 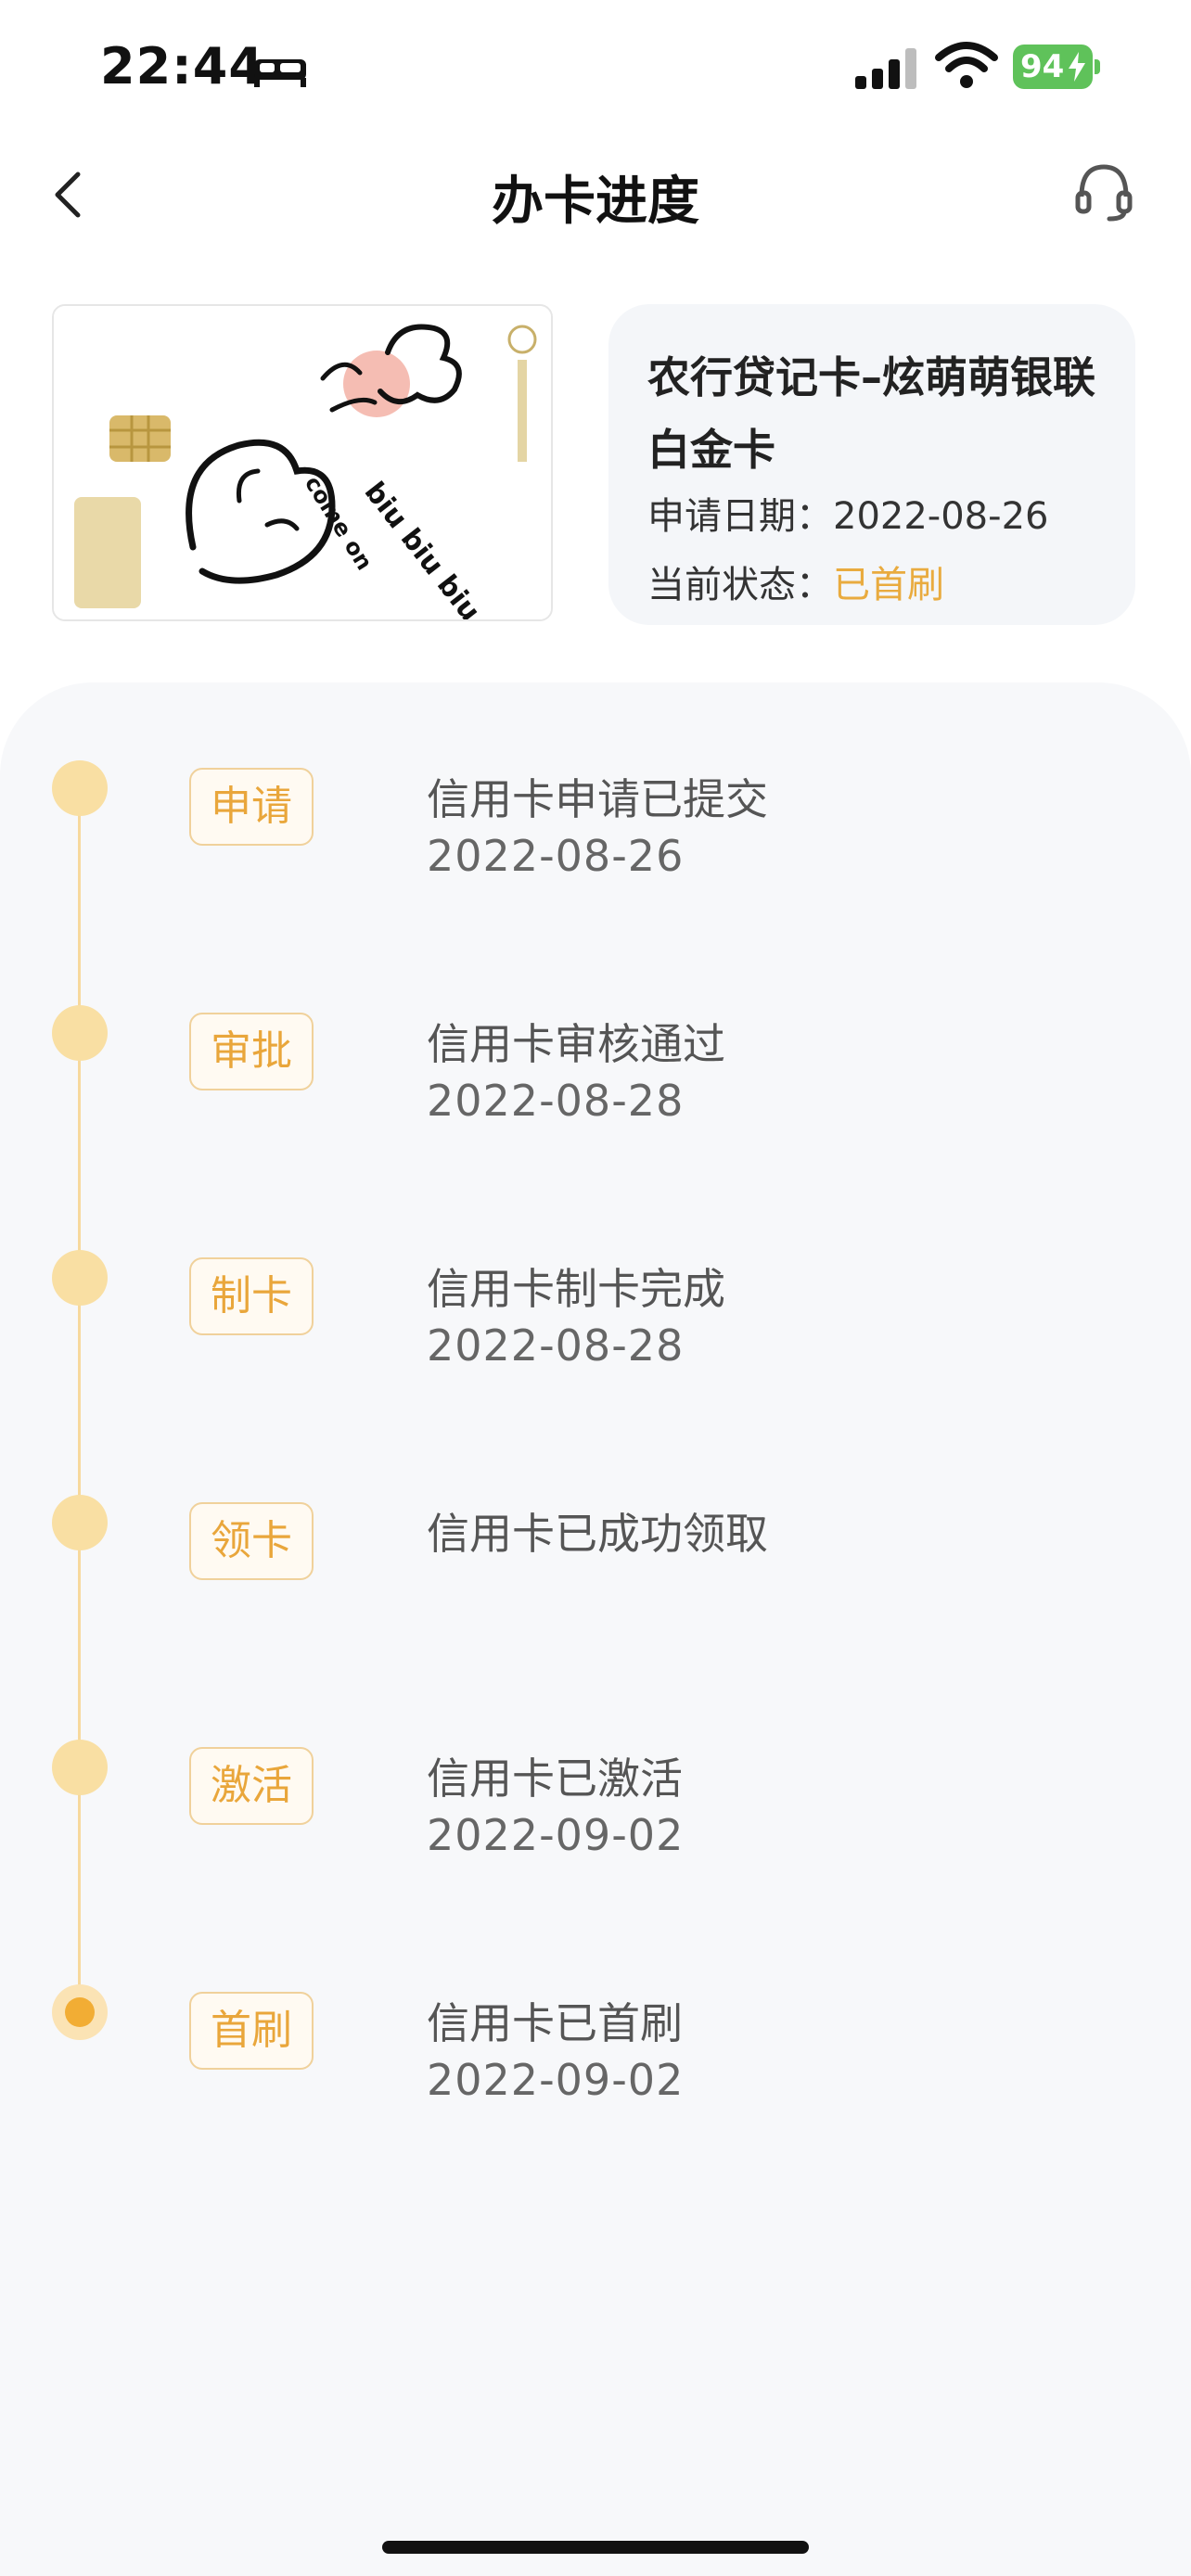 What do you see at coordinates (1097, 66) in the screenshot?
I see `battery-cap` at bounding box center [1097, 66].